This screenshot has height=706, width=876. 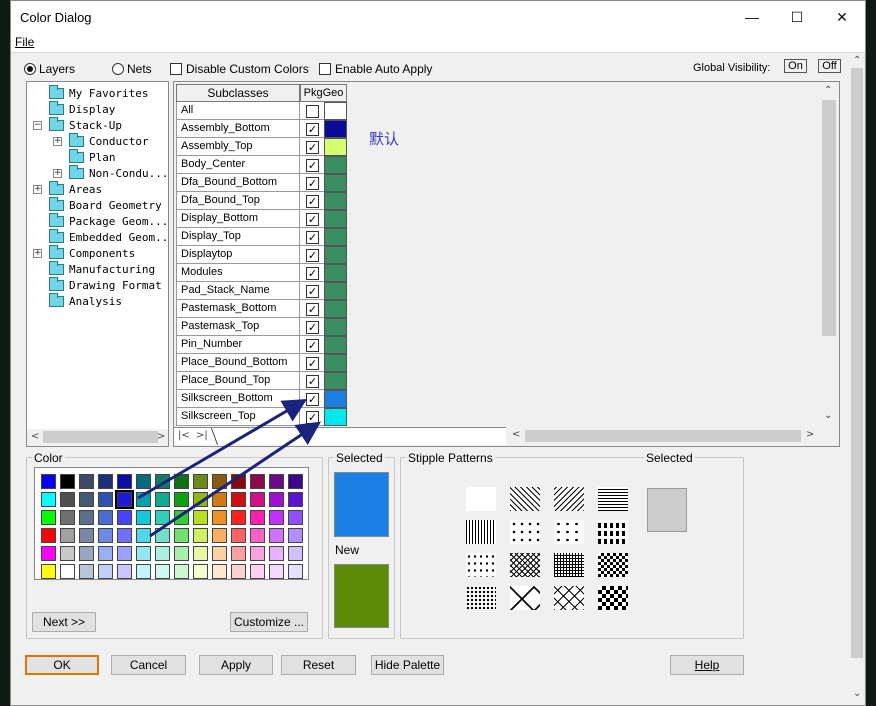 What do you see at coordinates (707, 665) in the screenshot?
I see `help-button: Help` at bounding box center [707, 665].